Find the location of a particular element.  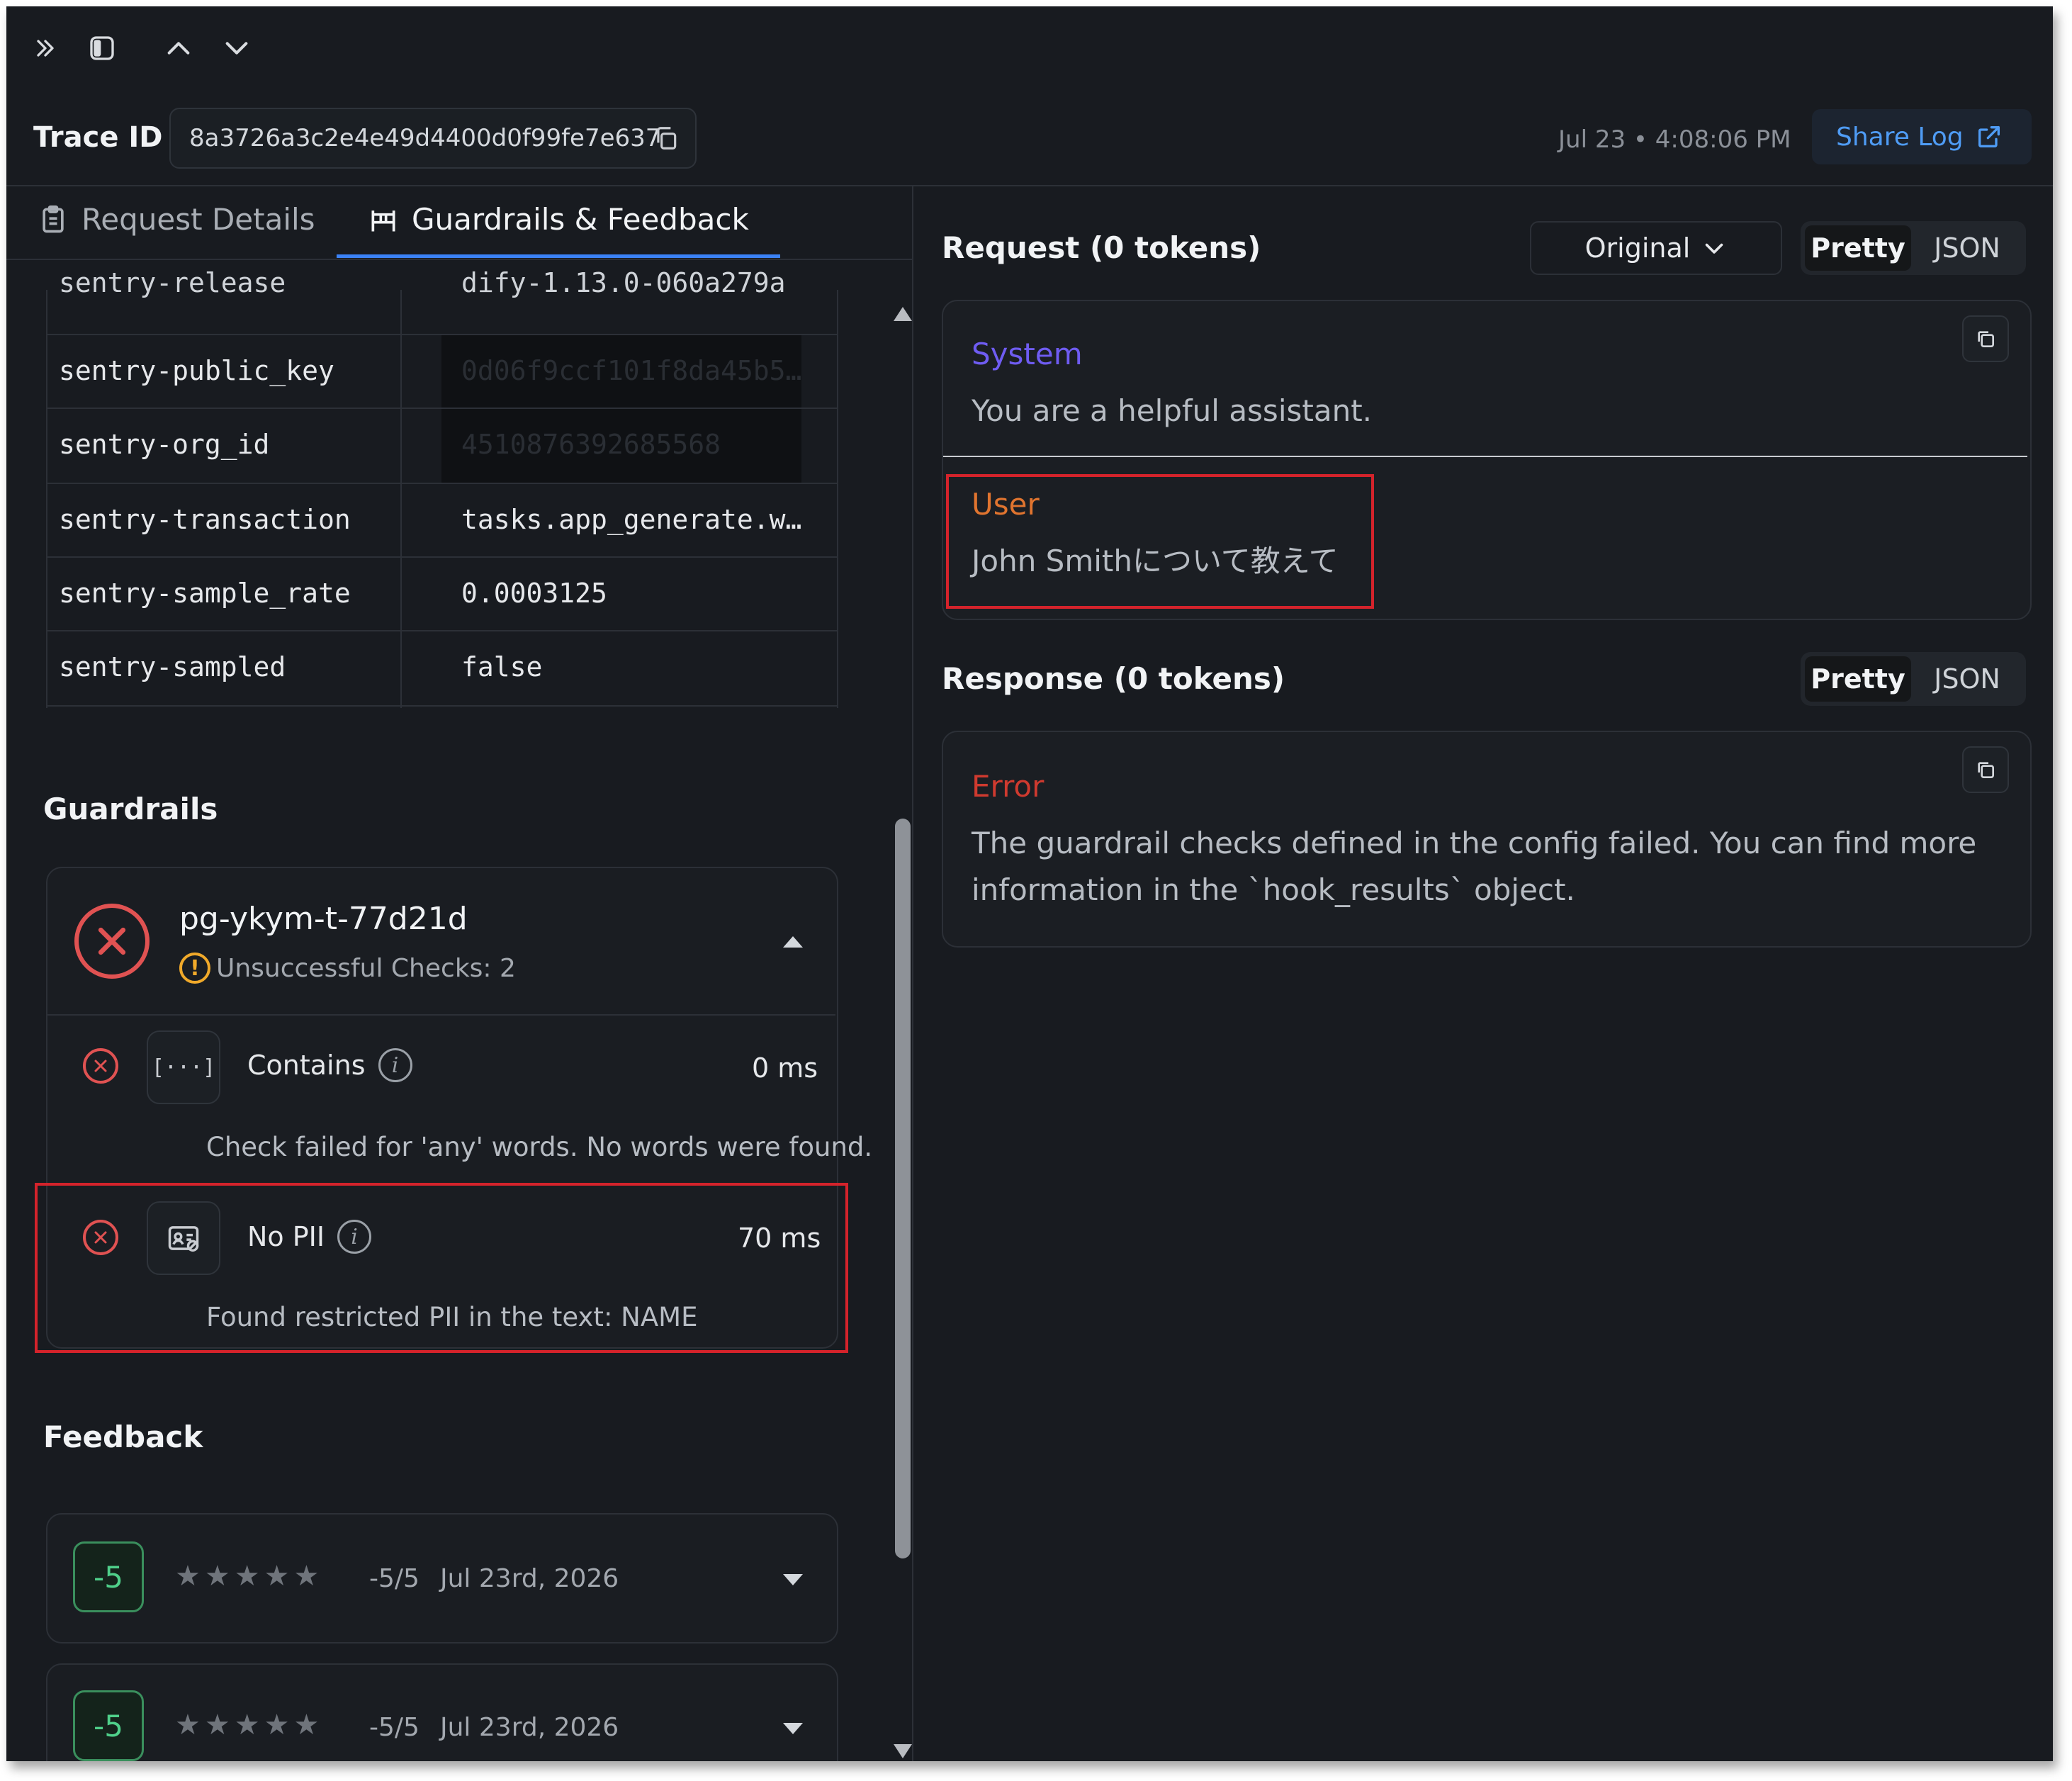

pane-divider is located at coordinates (912, 973).